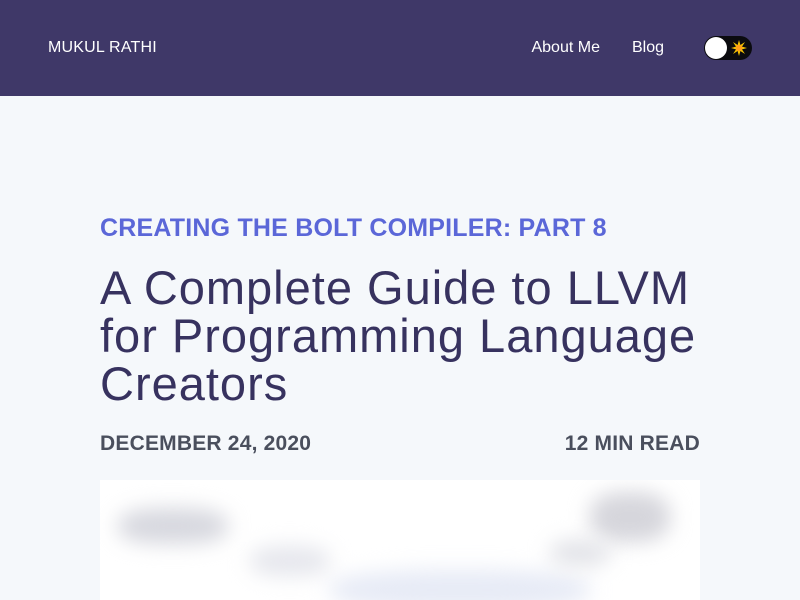  What do you see at coordinates (648, 48) in the screenshot?
I see `nav-link-blog: Blog` at bounding box center [648, 48].